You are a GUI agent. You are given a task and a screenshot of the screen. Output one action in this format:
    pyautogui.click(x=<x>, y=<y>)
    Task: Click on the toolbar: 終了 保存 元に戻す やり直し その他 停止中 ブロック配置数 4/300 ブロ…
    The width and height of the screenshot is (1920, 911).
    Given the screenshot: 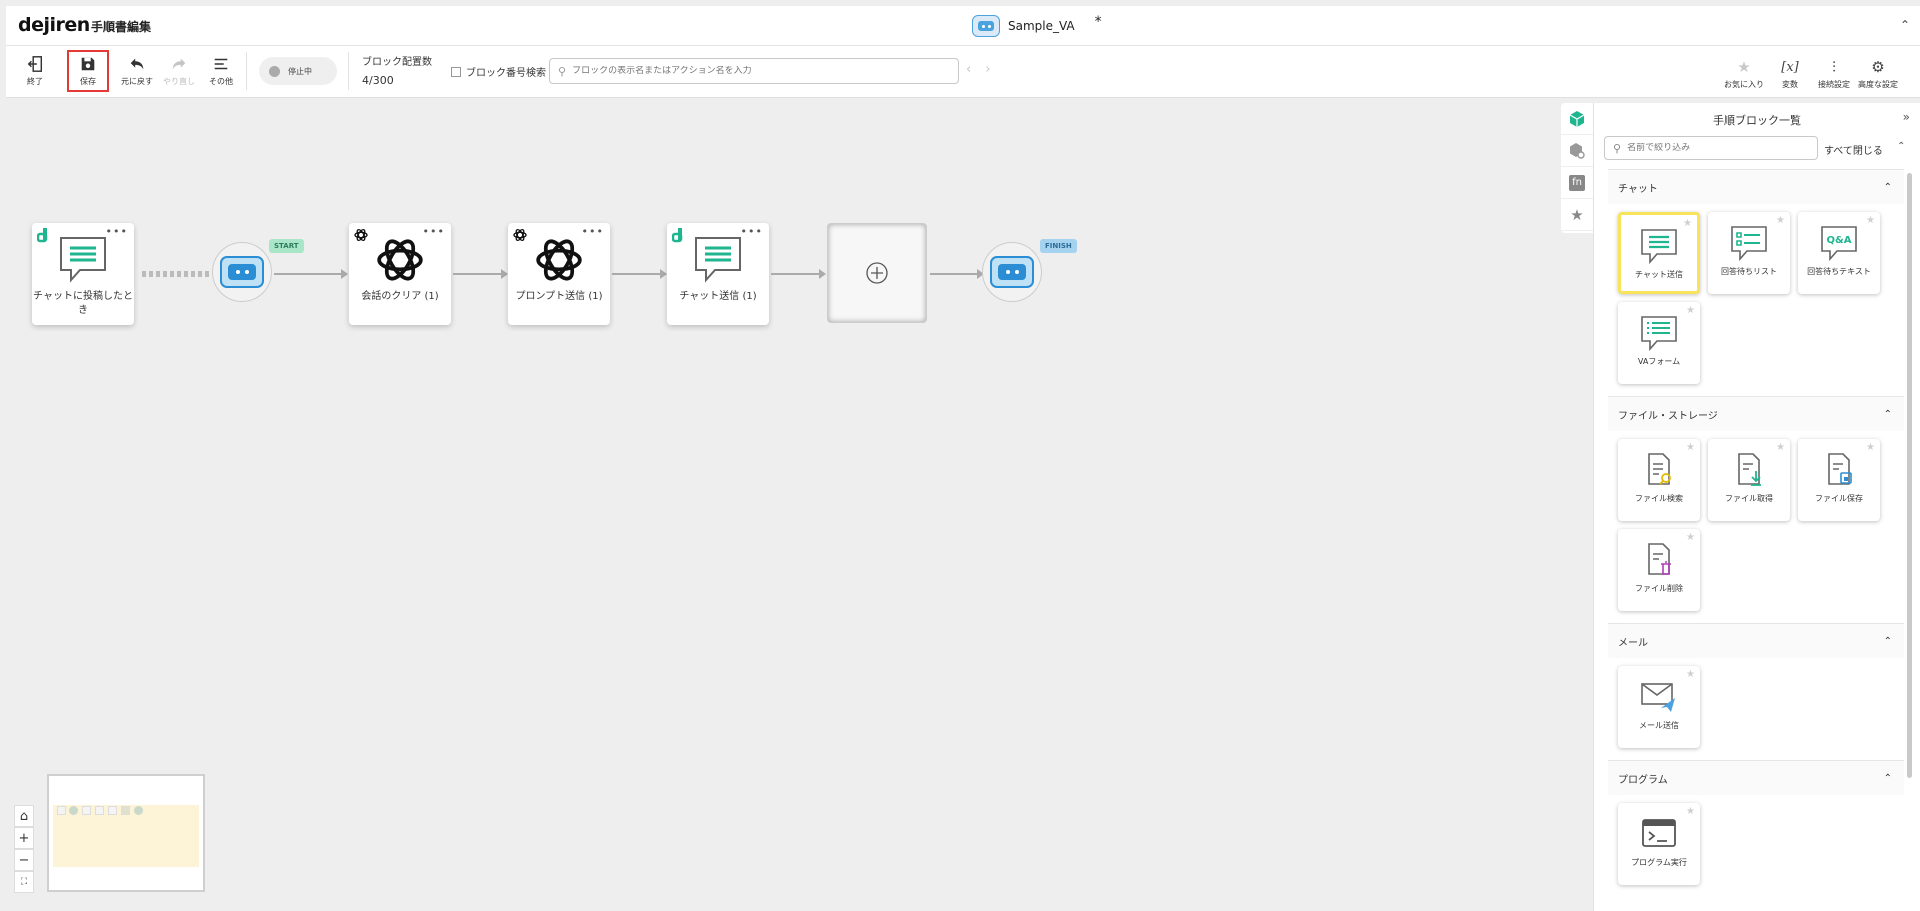 What is the action you would take?
    pyautogui.click(x=963, y=72)
    